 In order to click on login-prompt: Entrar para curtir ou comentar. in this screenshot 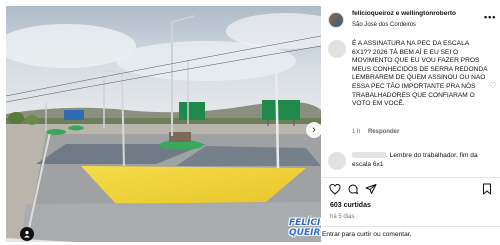, I will do `click(366, 234)`.